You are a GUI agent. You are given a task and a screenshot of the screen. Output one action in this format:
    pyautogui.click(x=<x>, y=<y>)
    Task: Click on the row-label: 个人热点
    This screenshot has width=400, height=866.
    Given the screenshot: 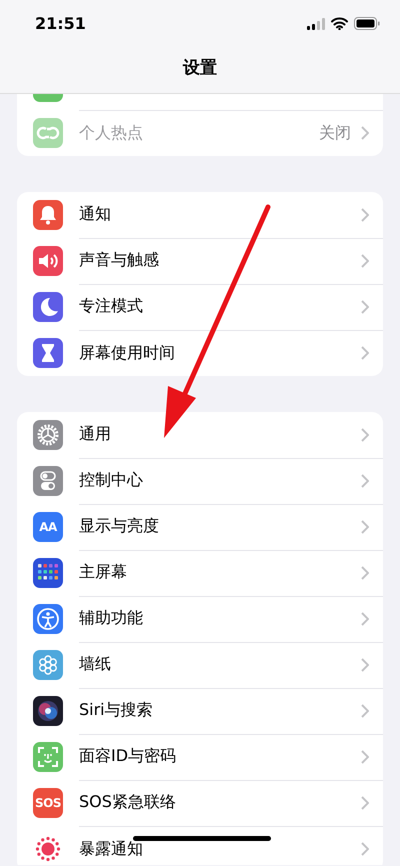 What is the action you would take?
    pyautogui.click(x=111, y=133)
    